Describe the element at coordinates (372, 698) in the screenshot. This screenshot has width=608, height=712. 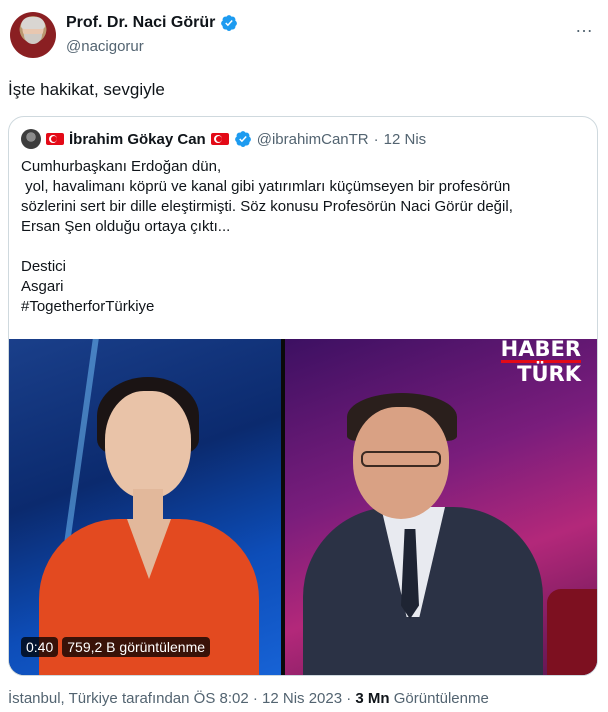
I see `views-count: 3 Mn` at that location.